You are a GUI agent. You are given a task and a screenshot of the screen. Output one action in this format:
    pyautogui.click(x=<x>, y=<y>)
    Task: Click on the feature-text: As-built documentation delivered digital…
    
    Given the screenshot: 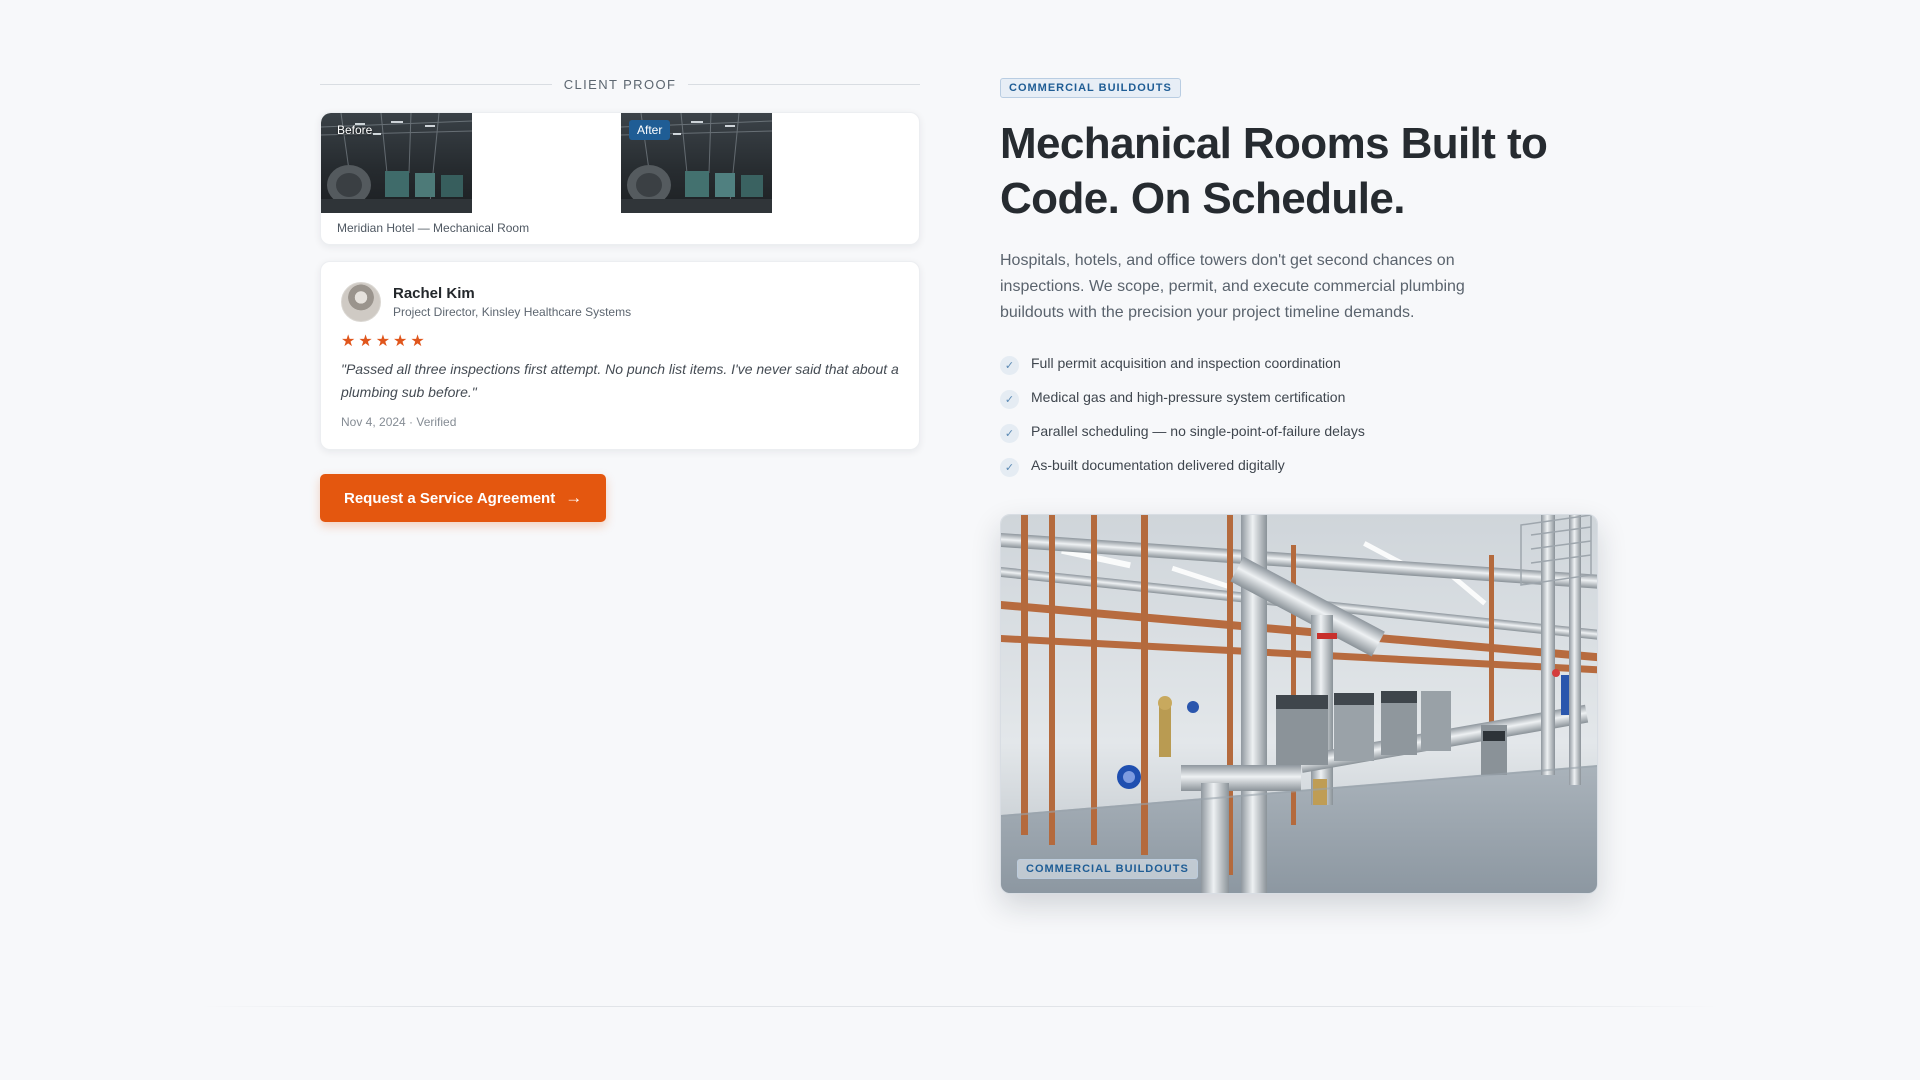 What is the action you would take?
    pyautogui.click(x=1158, y=465)
    